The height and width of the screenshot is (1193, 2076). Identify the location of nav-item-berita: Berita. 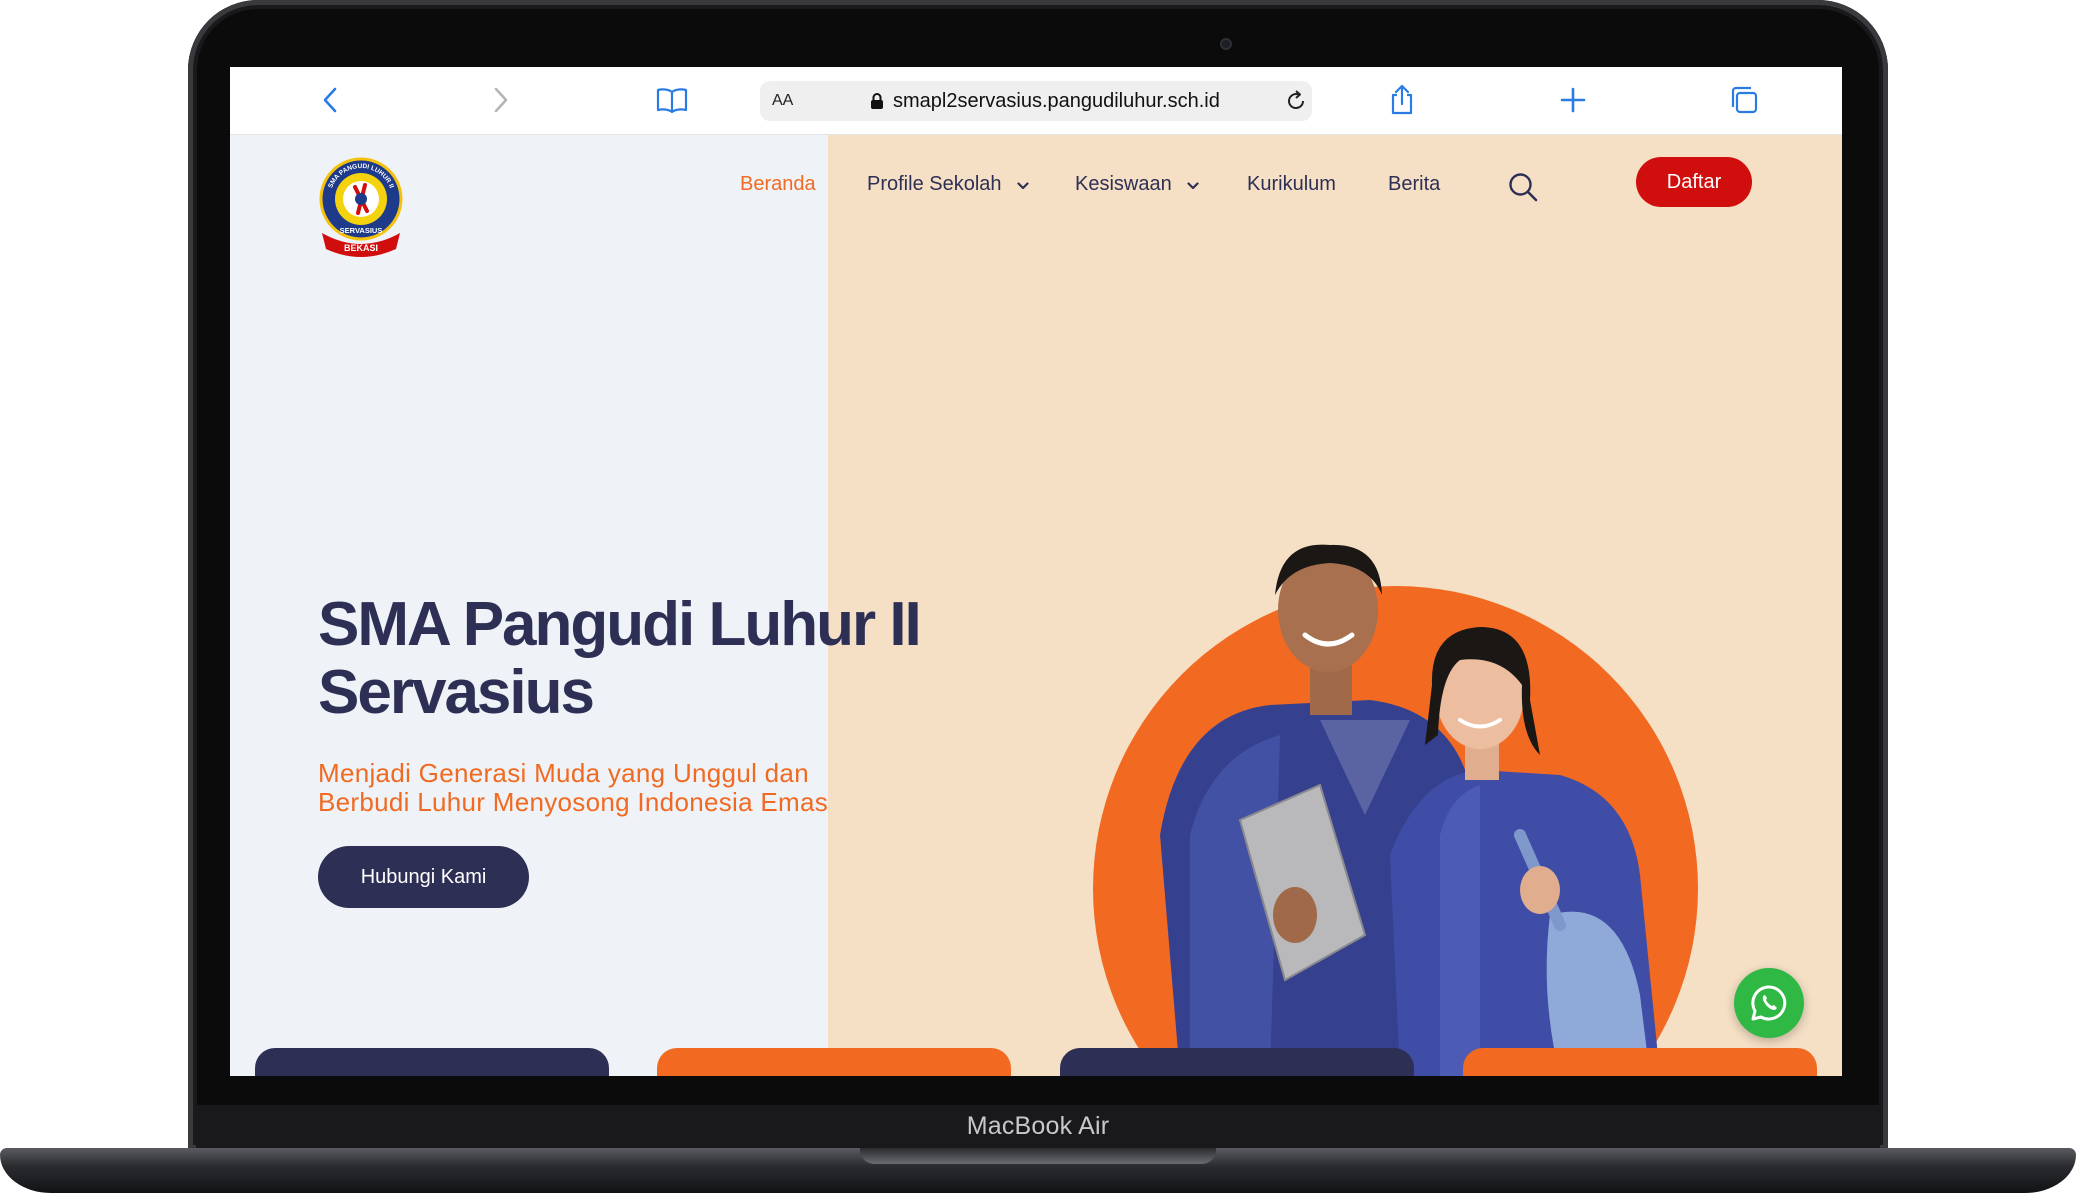
(1414, 184).